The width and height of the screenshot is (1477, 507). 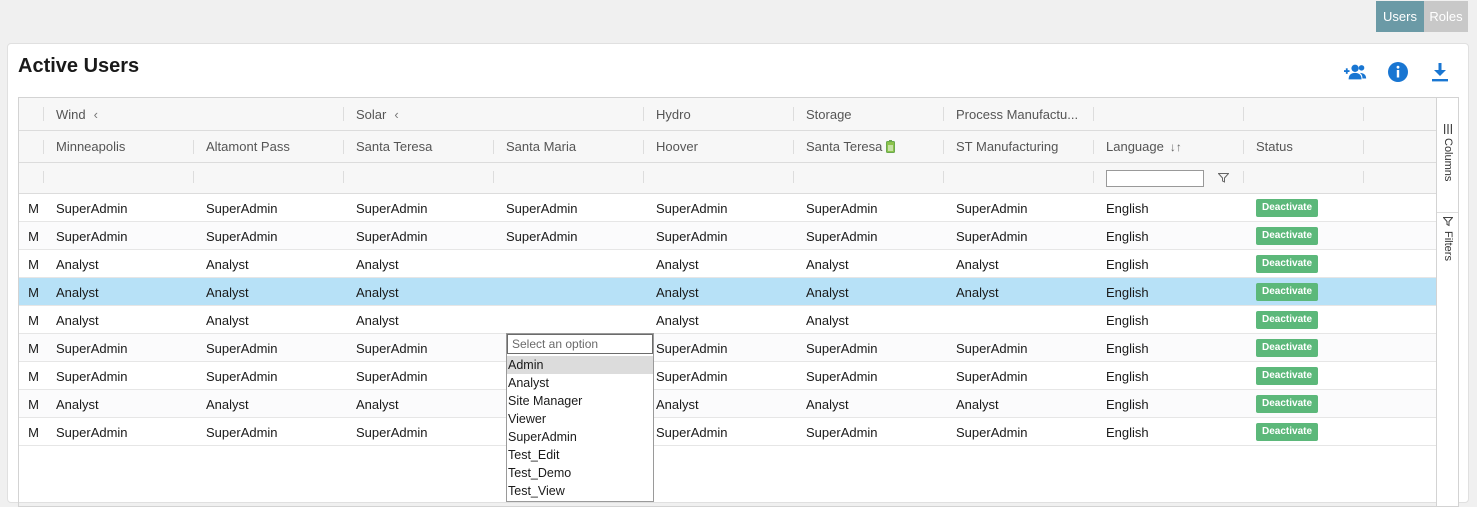 What do you see at coordinates (1019, 292) in the screenshot?
I see `cell-st-manufacturing: Analyst` at bounding box center [1019, 292].